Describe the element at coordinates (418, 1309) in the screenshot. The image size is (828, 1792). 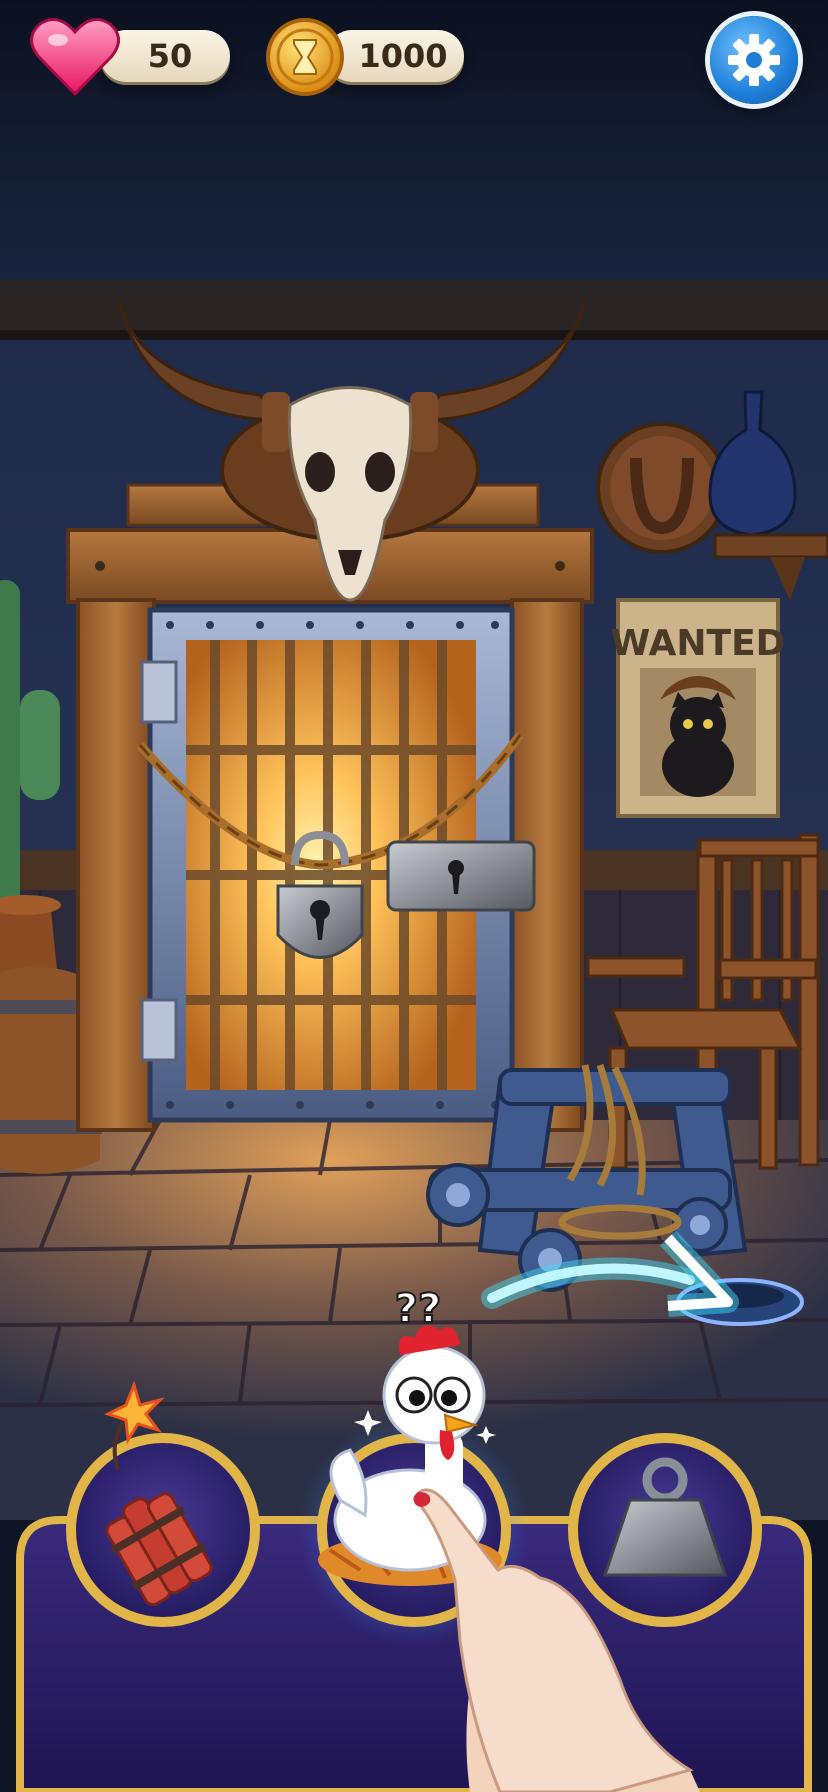
I see `confused-marks: ??` at that location.